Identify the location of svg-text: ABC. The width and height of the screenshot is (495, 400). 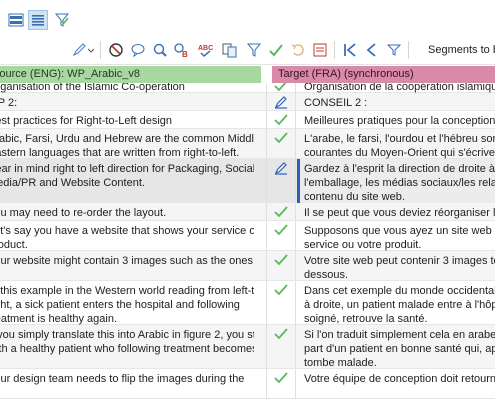
(205, 48).